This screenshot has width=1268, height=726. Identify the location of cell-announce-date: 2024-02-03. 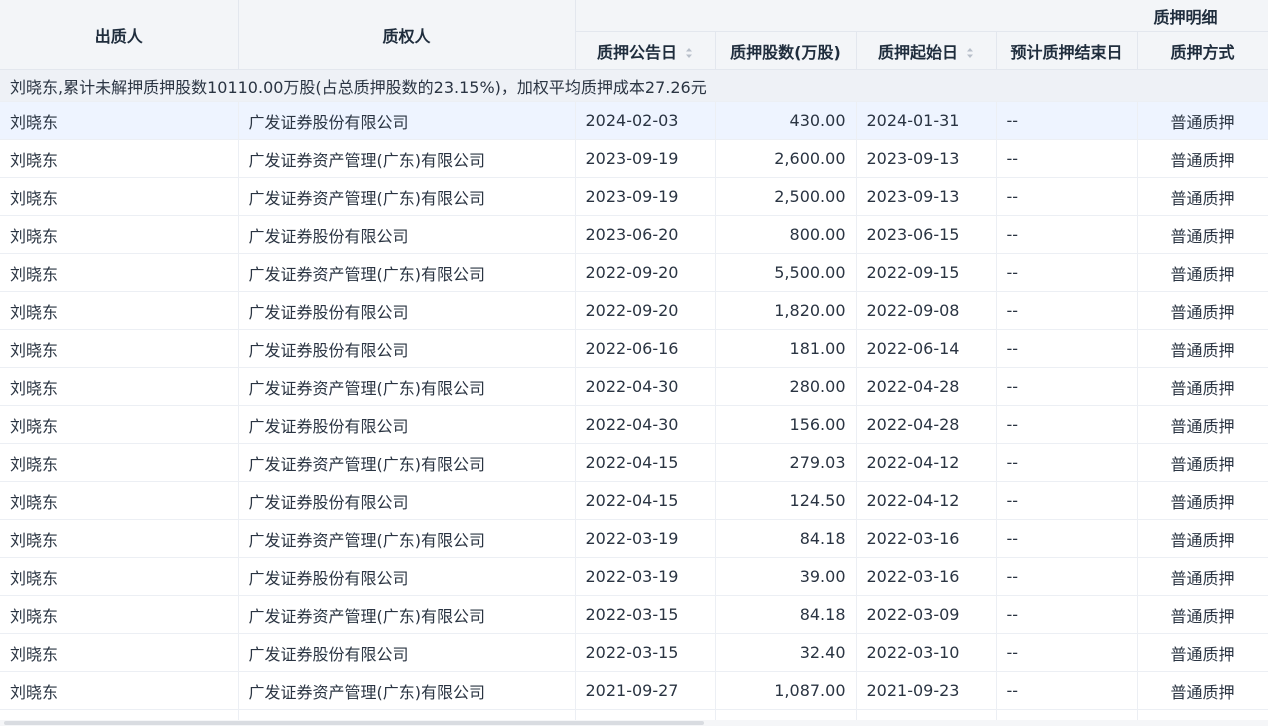
(645, 120).